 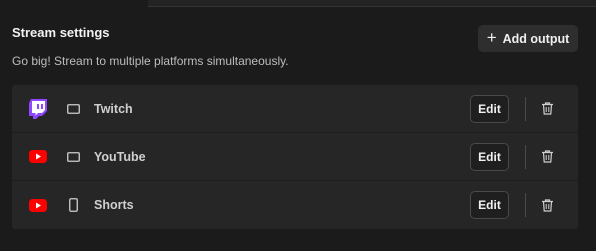 What do you see at coordinates (120, 156) in the screenshot?
I see `output-name: YouTube` at bounding box center [120, 156].